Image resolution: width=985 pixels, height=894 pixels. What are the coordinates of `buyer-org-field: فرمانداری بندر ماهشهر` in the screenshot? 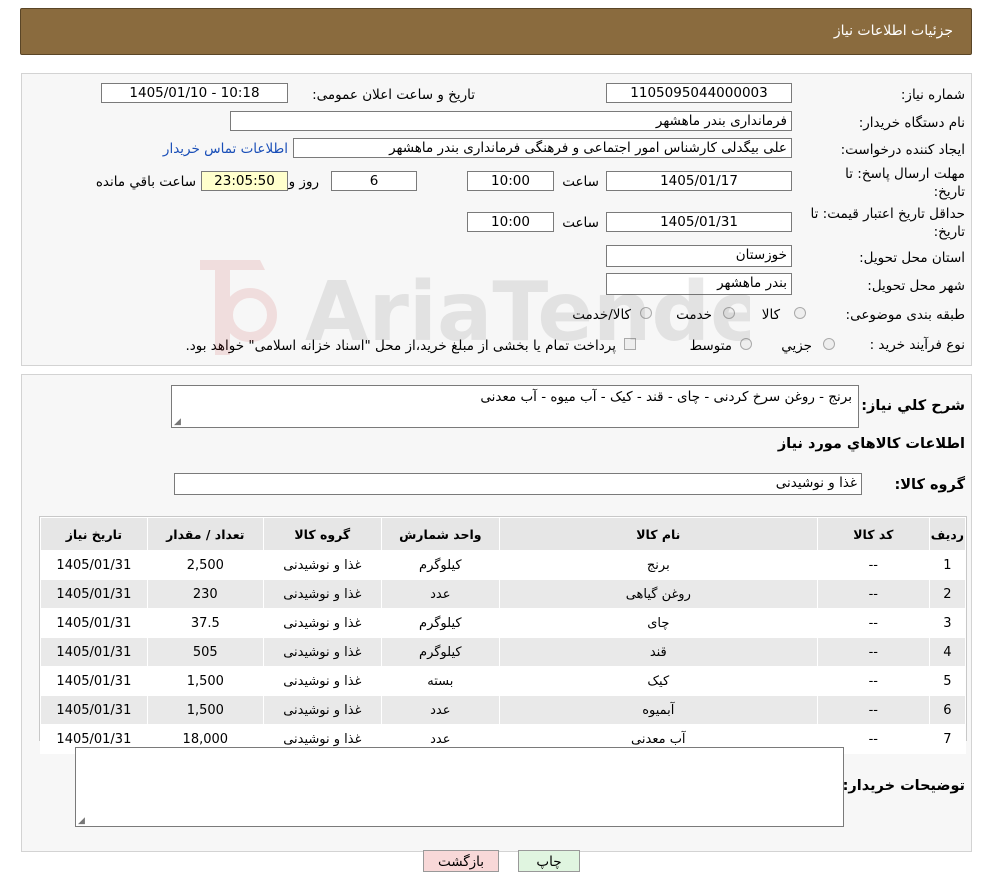 It's located at (511, 121).